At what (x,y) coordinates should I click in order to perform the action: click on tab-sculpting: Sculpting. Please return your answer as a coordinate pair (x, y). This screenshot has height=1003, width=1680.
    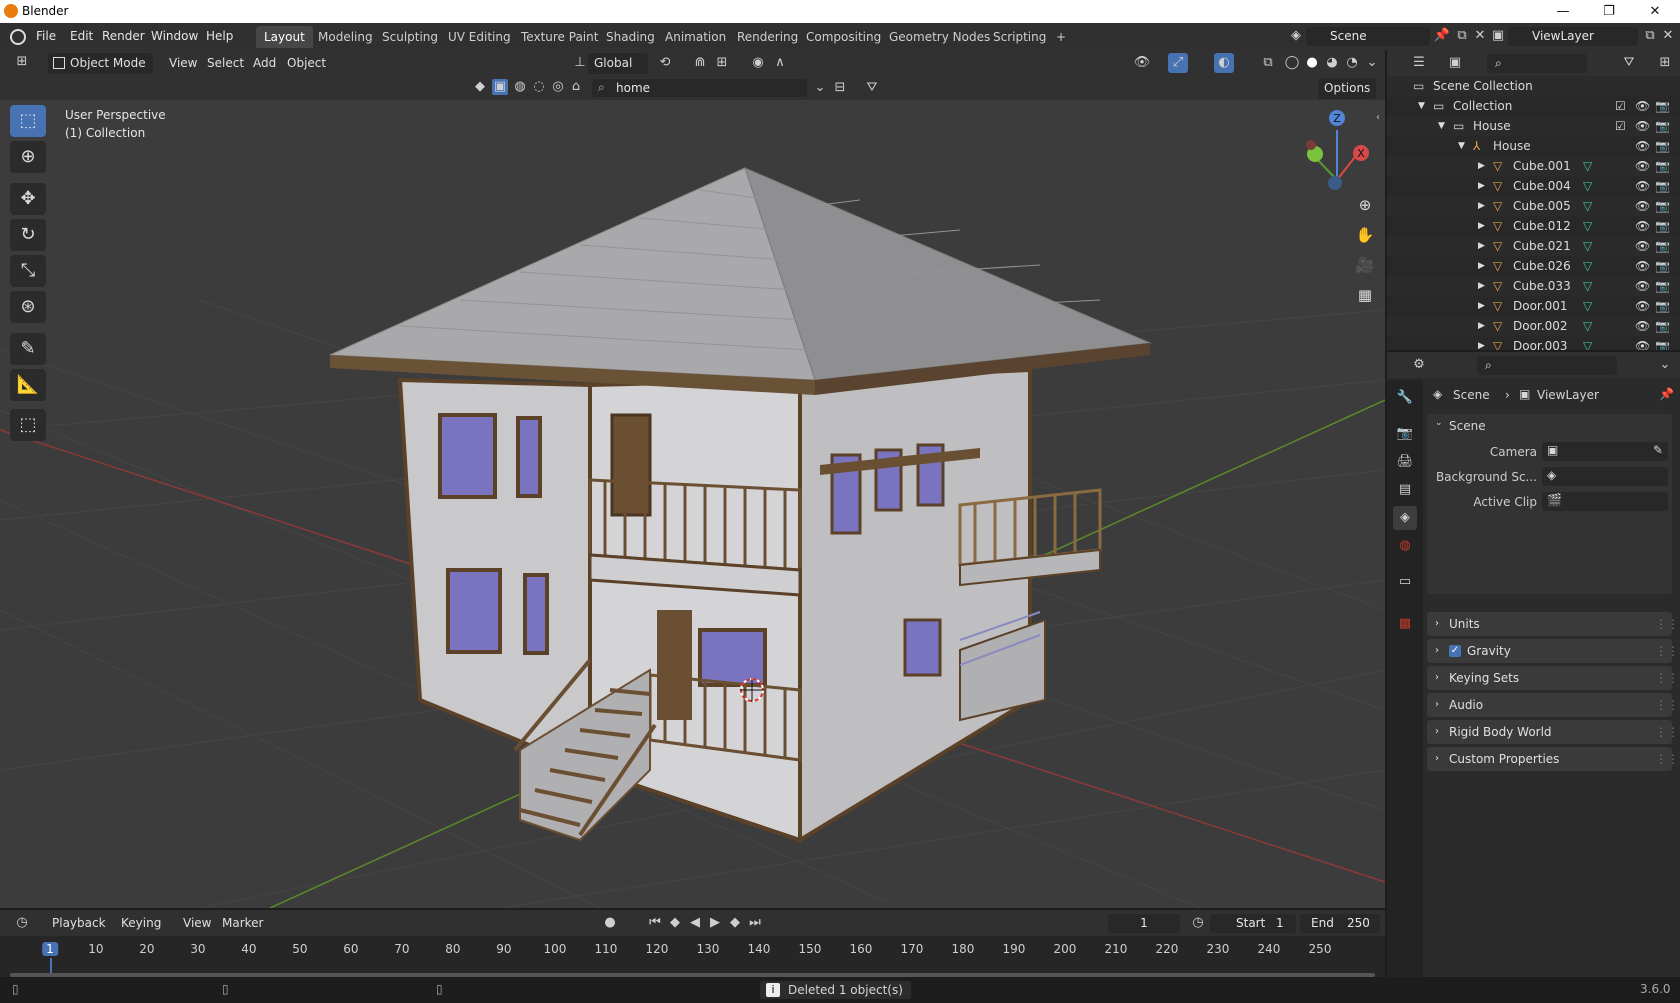
    Looking at the image, I should click on (410, 37).